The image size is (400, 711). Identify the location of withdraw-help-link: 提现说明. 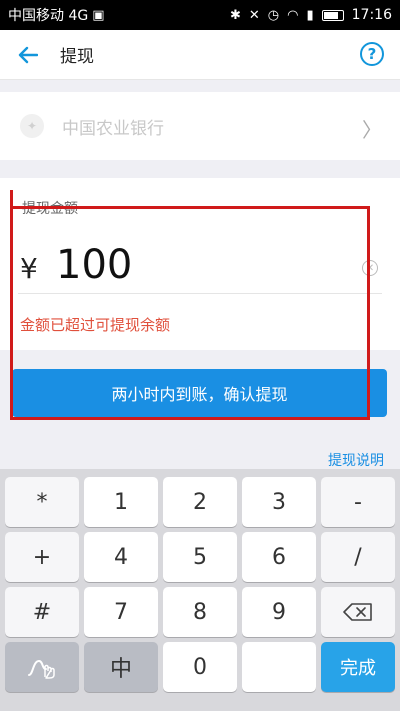
(356, 460).